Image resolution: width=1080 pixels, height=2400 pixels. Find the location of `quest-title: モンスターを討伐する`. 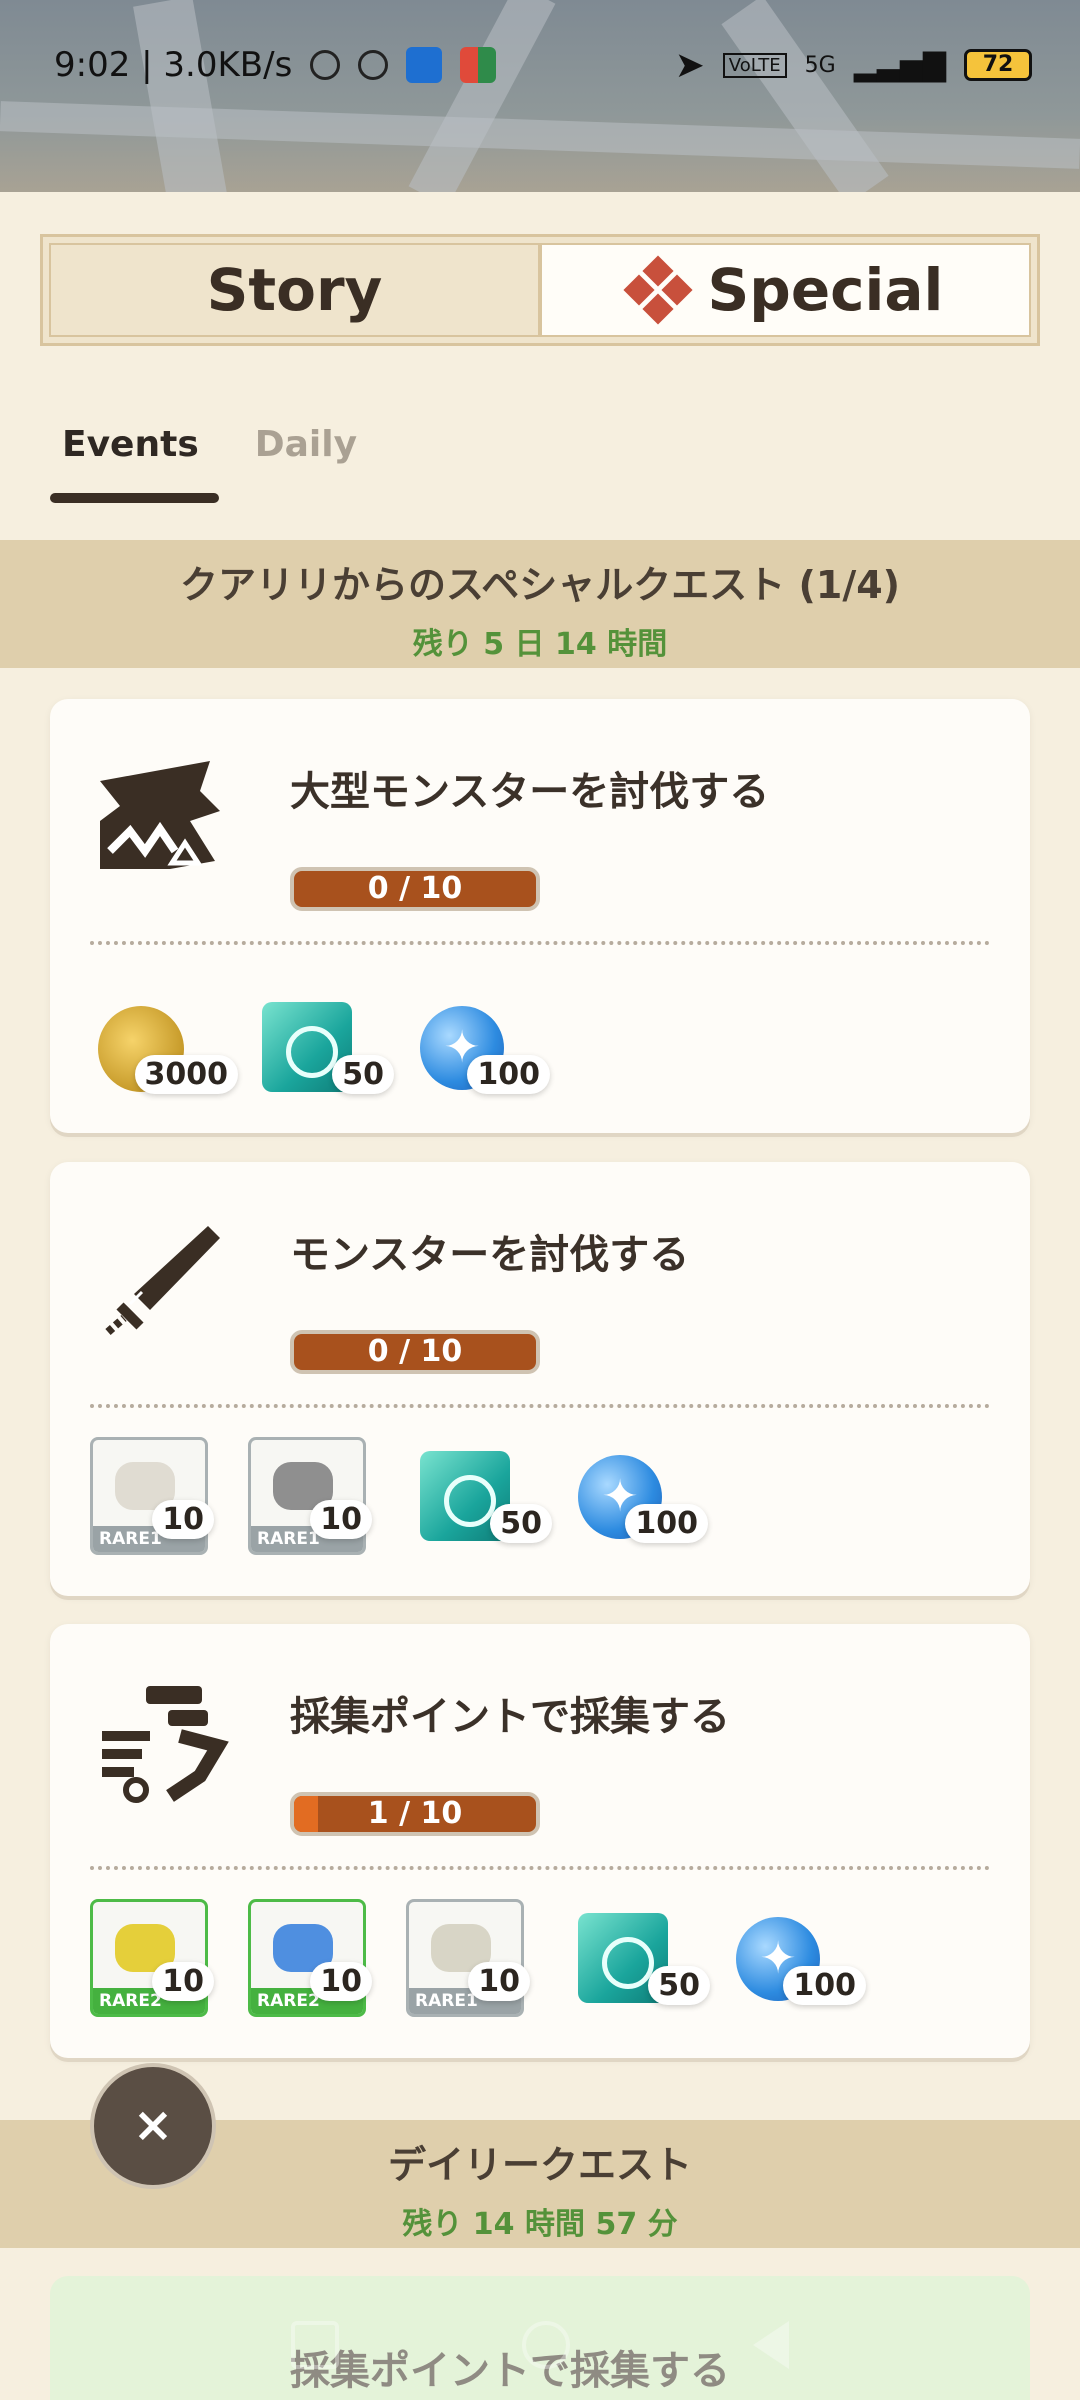

quest-title: モンスターを討伐する is located at coordinates (490, 1255).